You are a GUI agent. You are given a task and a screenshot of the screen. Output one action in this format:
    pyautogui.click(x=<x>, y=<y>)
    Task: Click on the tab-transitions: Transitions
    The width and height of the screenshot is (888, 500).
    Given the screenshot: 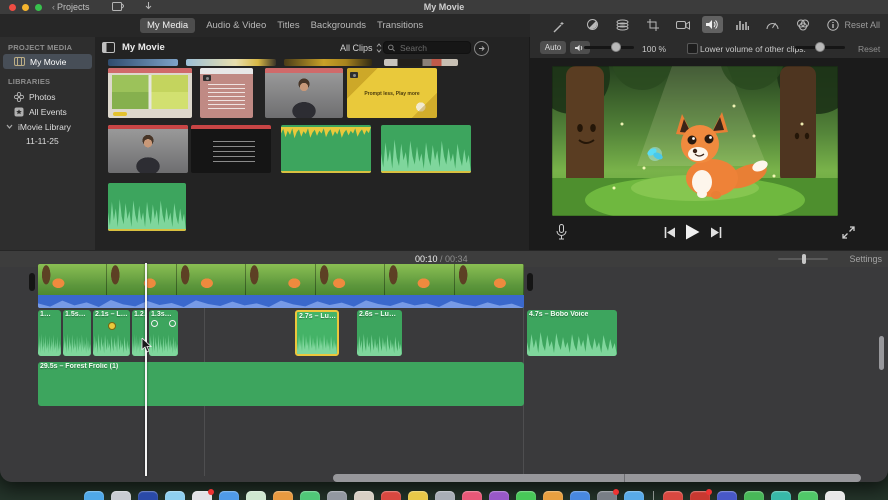 What is the action you would take?
    pyautogui.click(x=400, y=25)
    